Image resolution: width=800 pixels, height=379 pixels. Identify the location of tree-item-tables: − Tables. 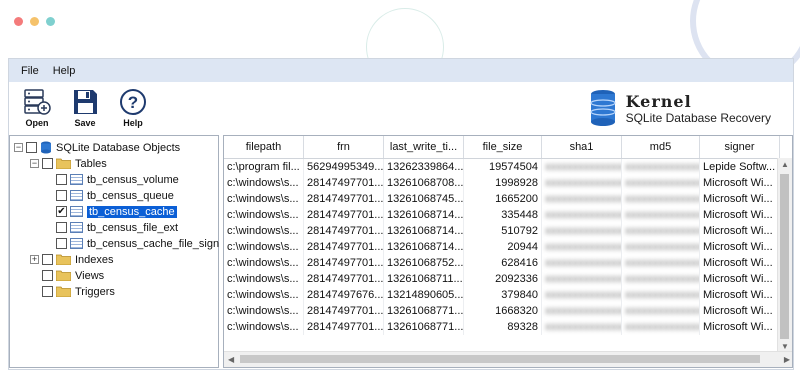
(68, 163).